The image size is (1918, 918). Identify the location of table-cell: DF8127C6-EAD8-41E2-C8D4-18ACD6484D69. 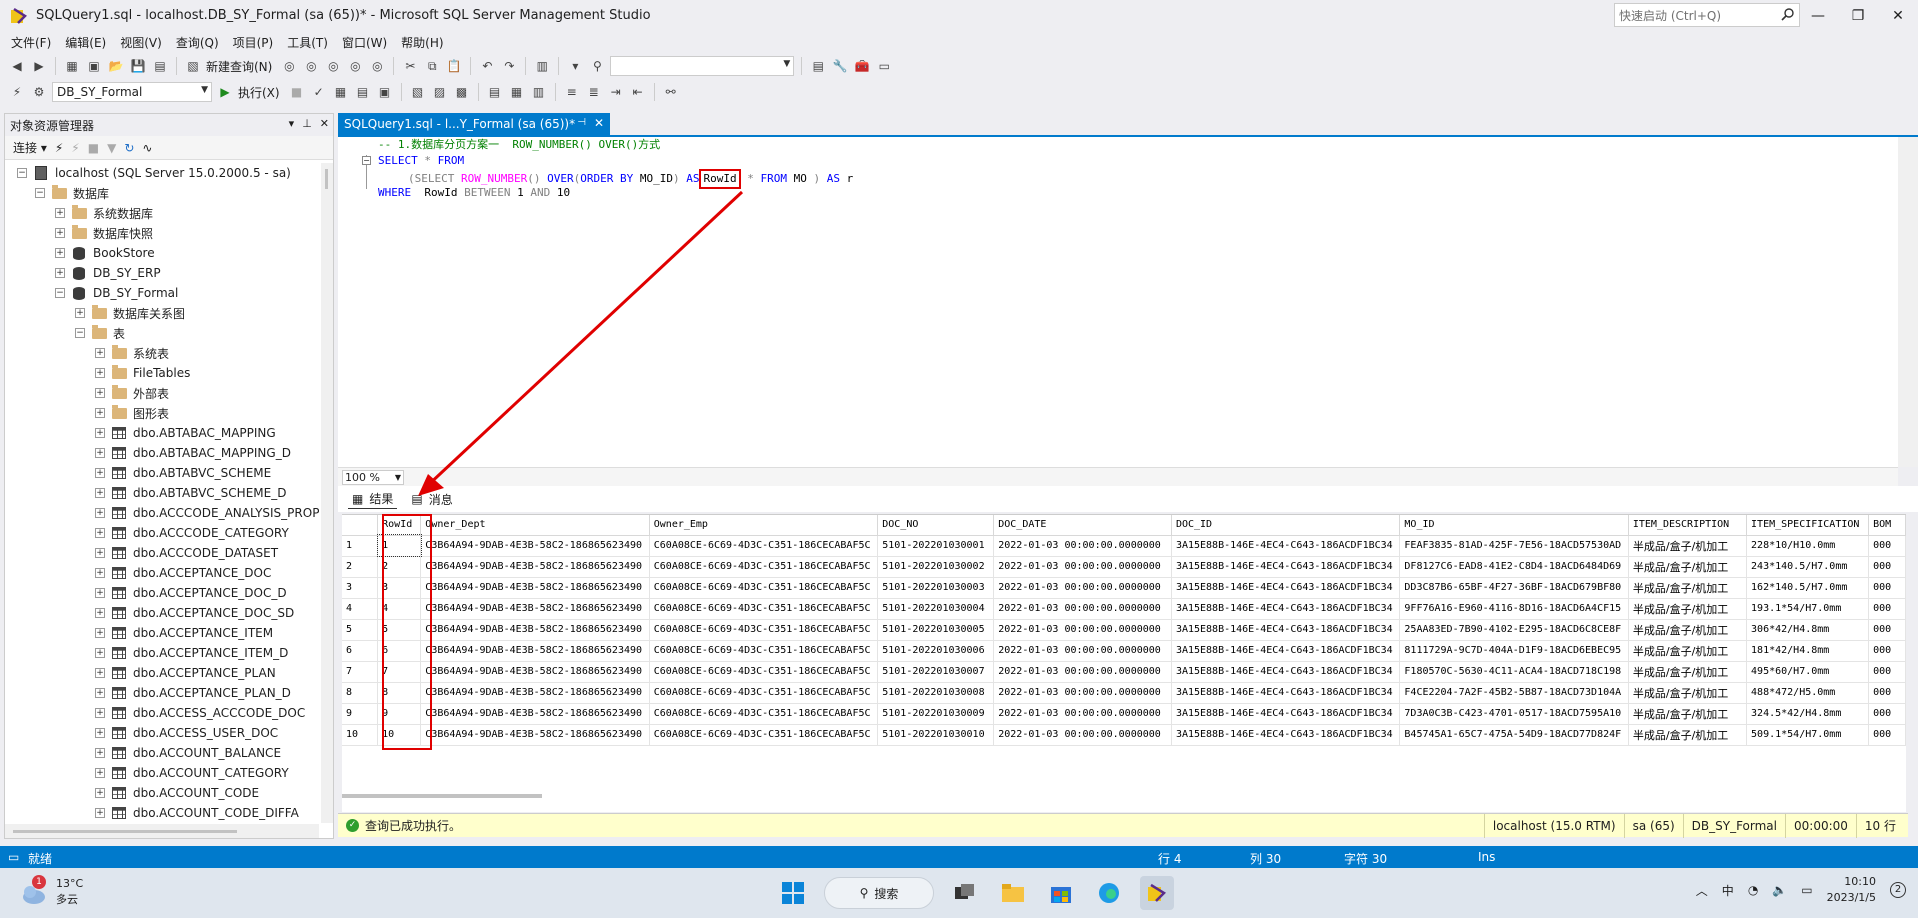
(1514, 567).